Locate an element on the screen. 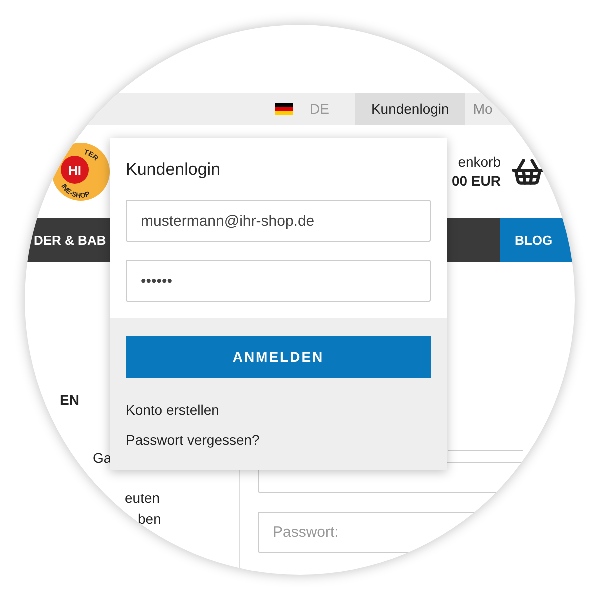 The width and height of the screenshot is (600, 600). sidebar-item: euten is located at coordinates (182, 498).